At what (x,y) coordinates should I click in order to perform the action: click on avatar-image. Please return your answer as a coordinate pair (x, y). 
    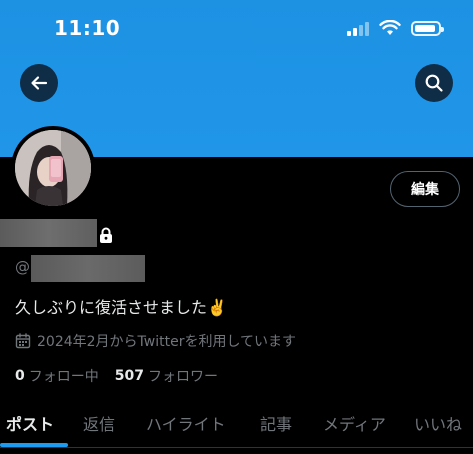
    Looking at the image, I should click on (53, 168).